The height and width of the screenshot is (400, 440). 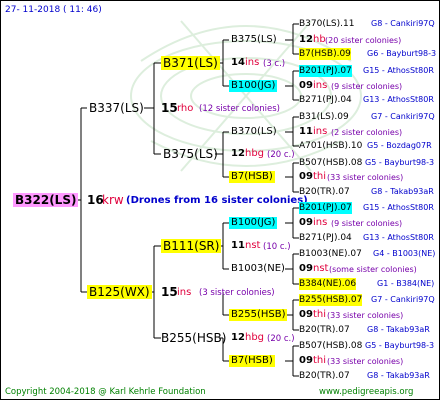 I want to click on root-breed-code: krw, so click(x=113, y=200).